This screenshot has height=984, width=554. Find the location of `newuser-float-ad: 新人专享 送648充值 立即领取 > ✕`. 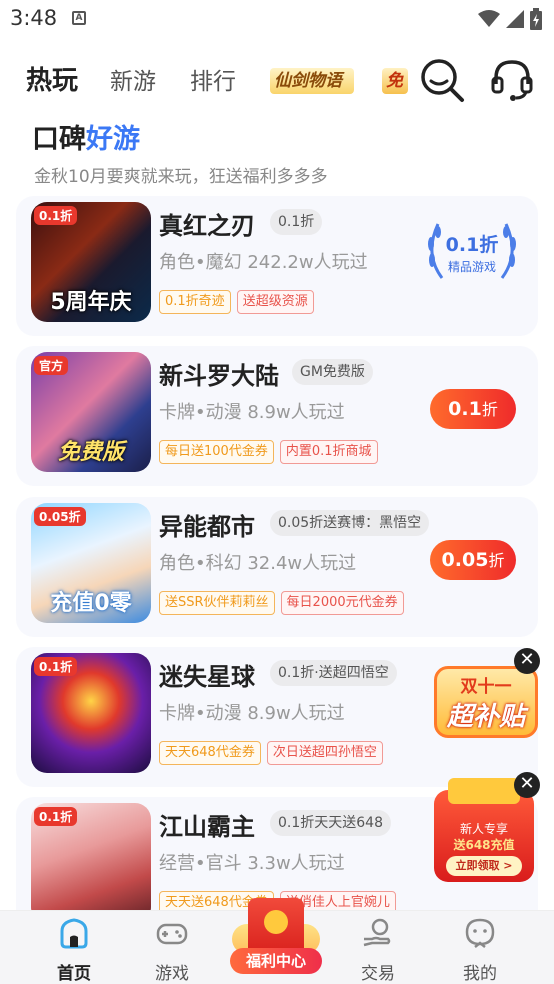

newuser-float-ad: 新人专享 送648充值 立即领取 > ✕ is located at coordinates (486, 828).